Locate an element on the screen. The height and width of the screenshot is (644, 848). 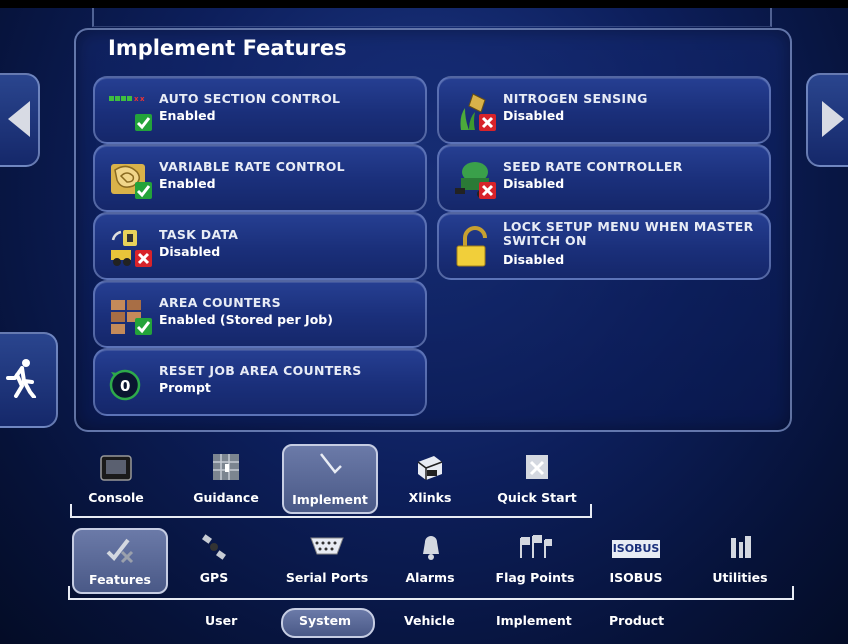
nitrogen-sensing-button: NITROGEN SENSING Disabled is located at coordinates (604, 110).